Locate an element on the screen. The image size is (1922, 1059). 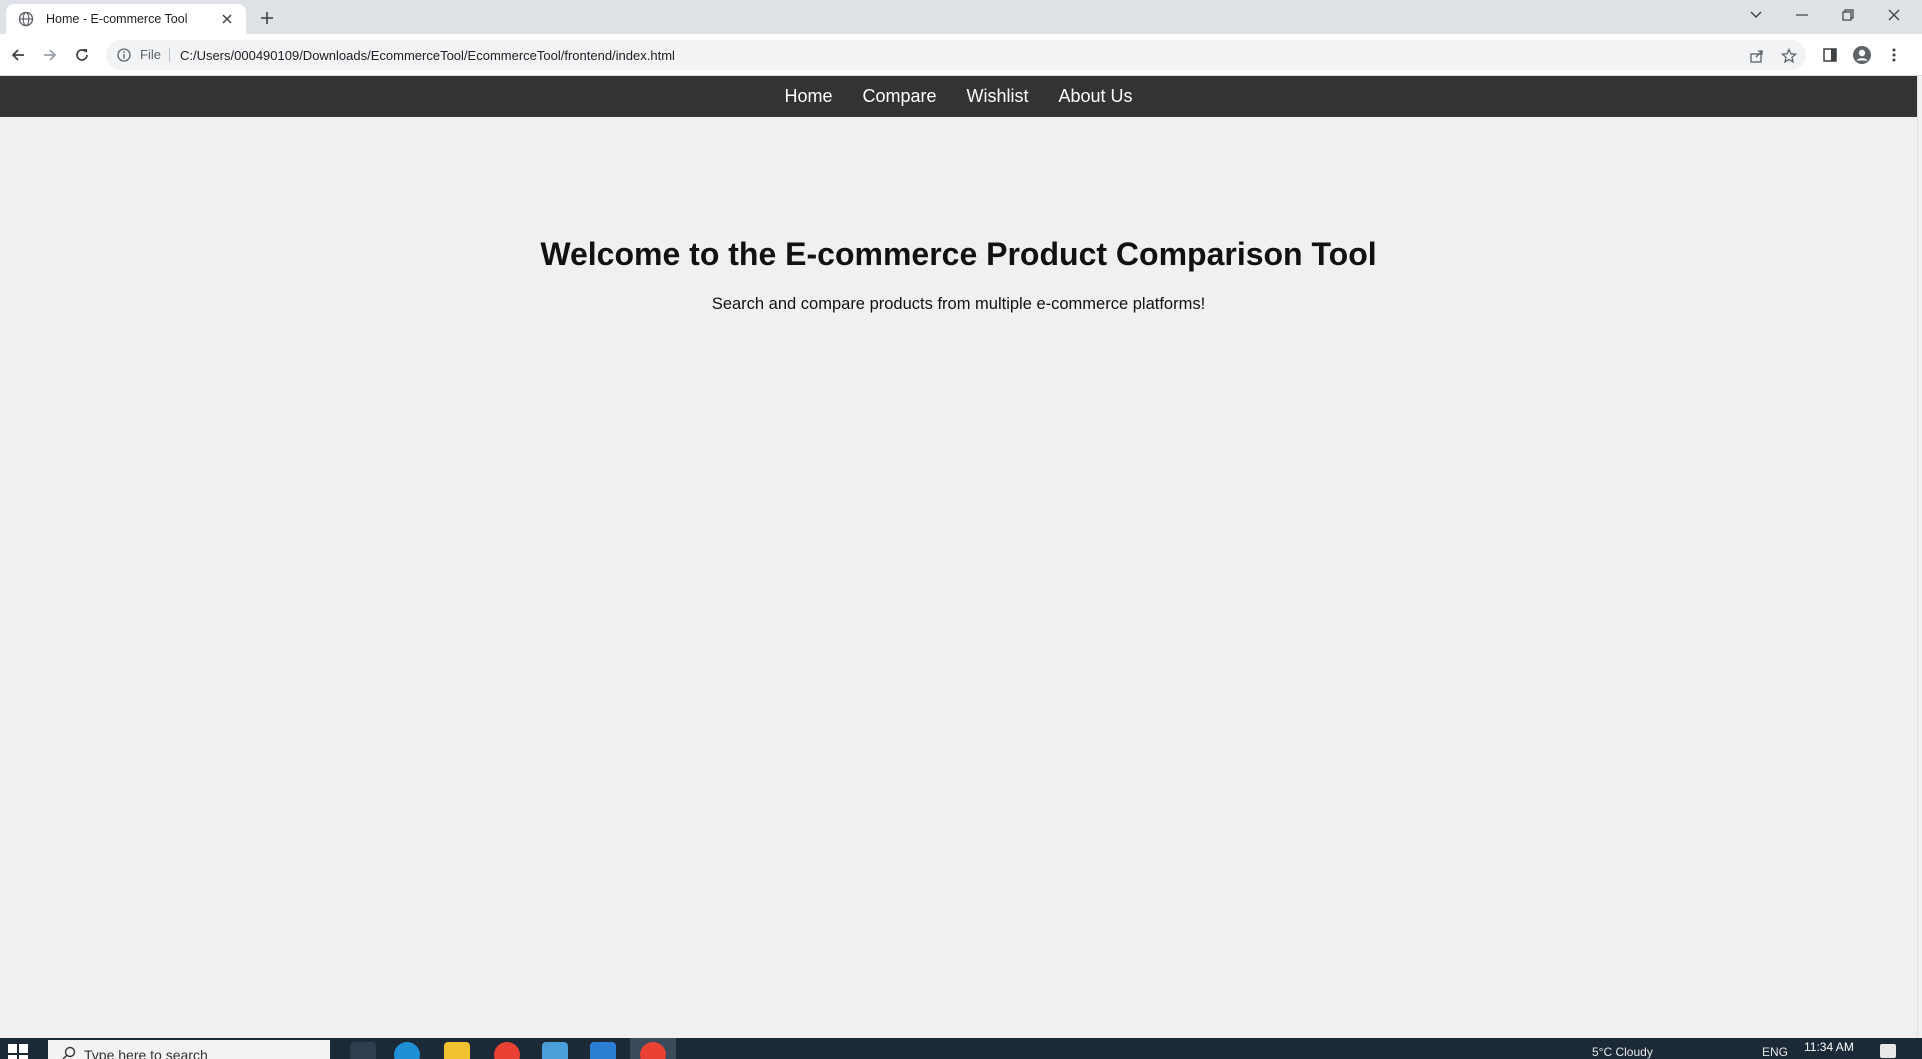
app-icon is located at coordinates (555, 1050).